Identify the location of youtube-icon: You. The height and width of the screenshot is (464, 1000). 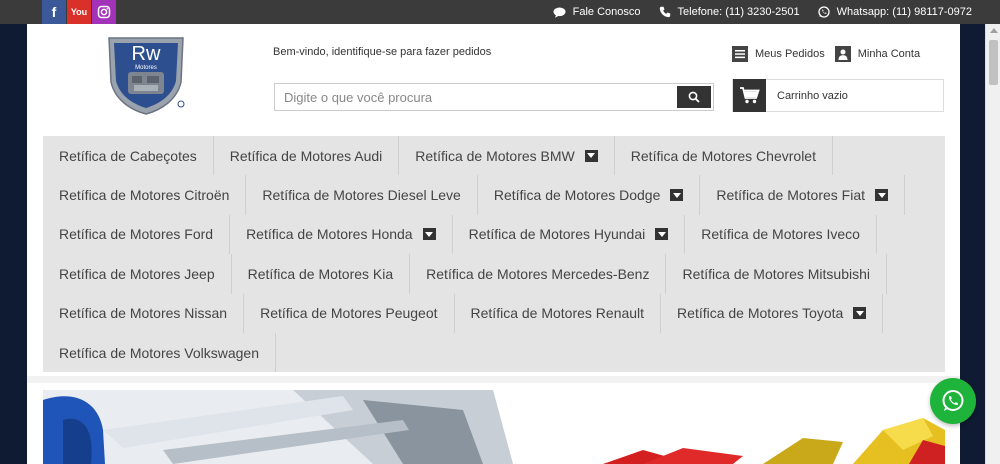
(79, 12).